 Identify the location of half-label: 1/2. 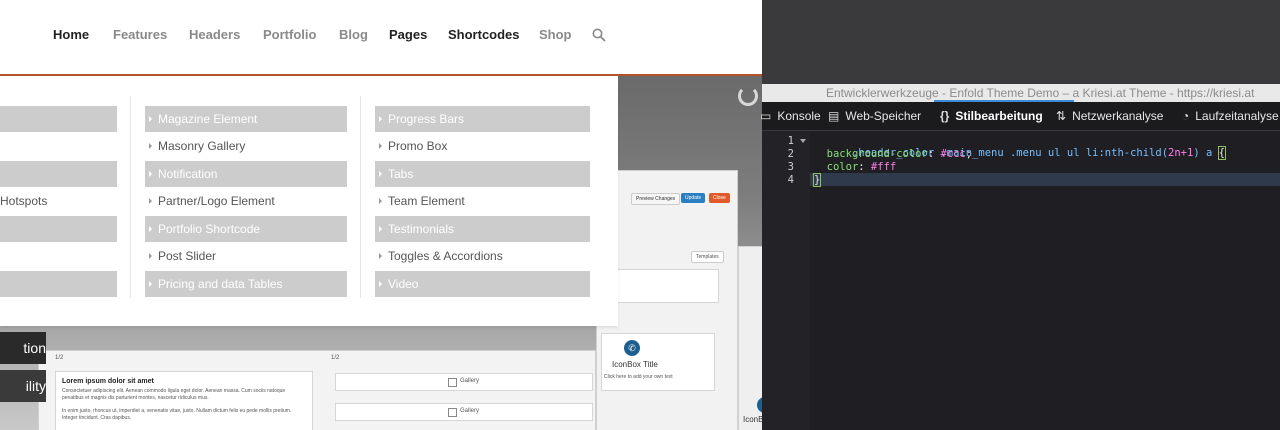
(59, 358).